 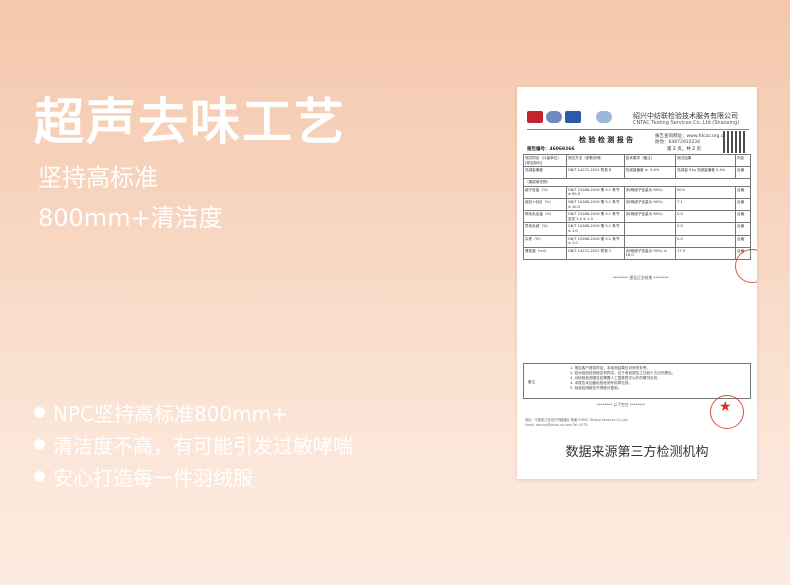 I want to click on feature-item: 安心打造每一件羽绒服, so click(x=193, y=476).